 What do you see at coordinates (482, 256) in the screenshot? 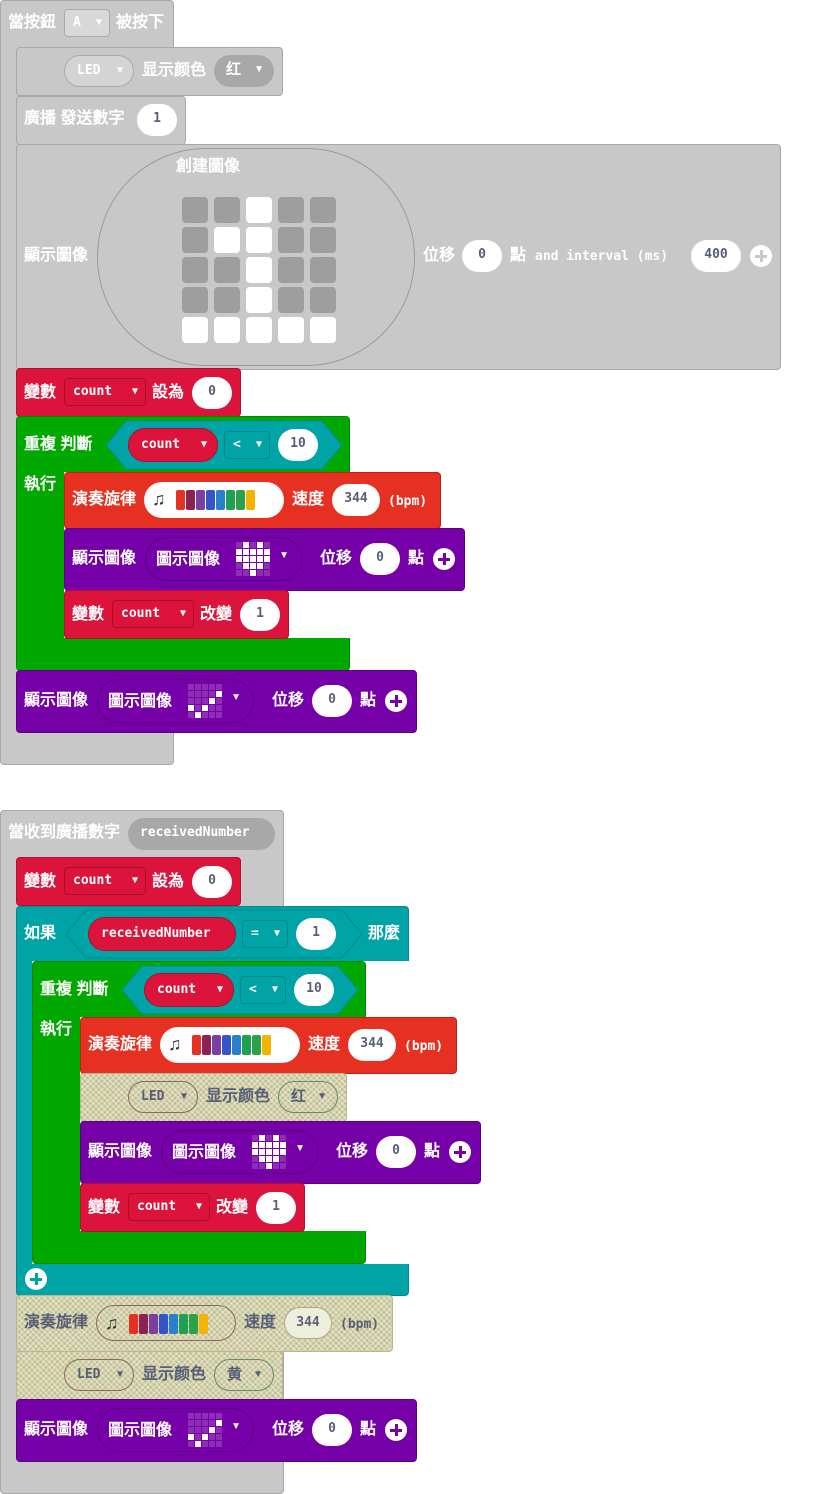
I see `offset-value: 0` at bounding box center [482, 256].